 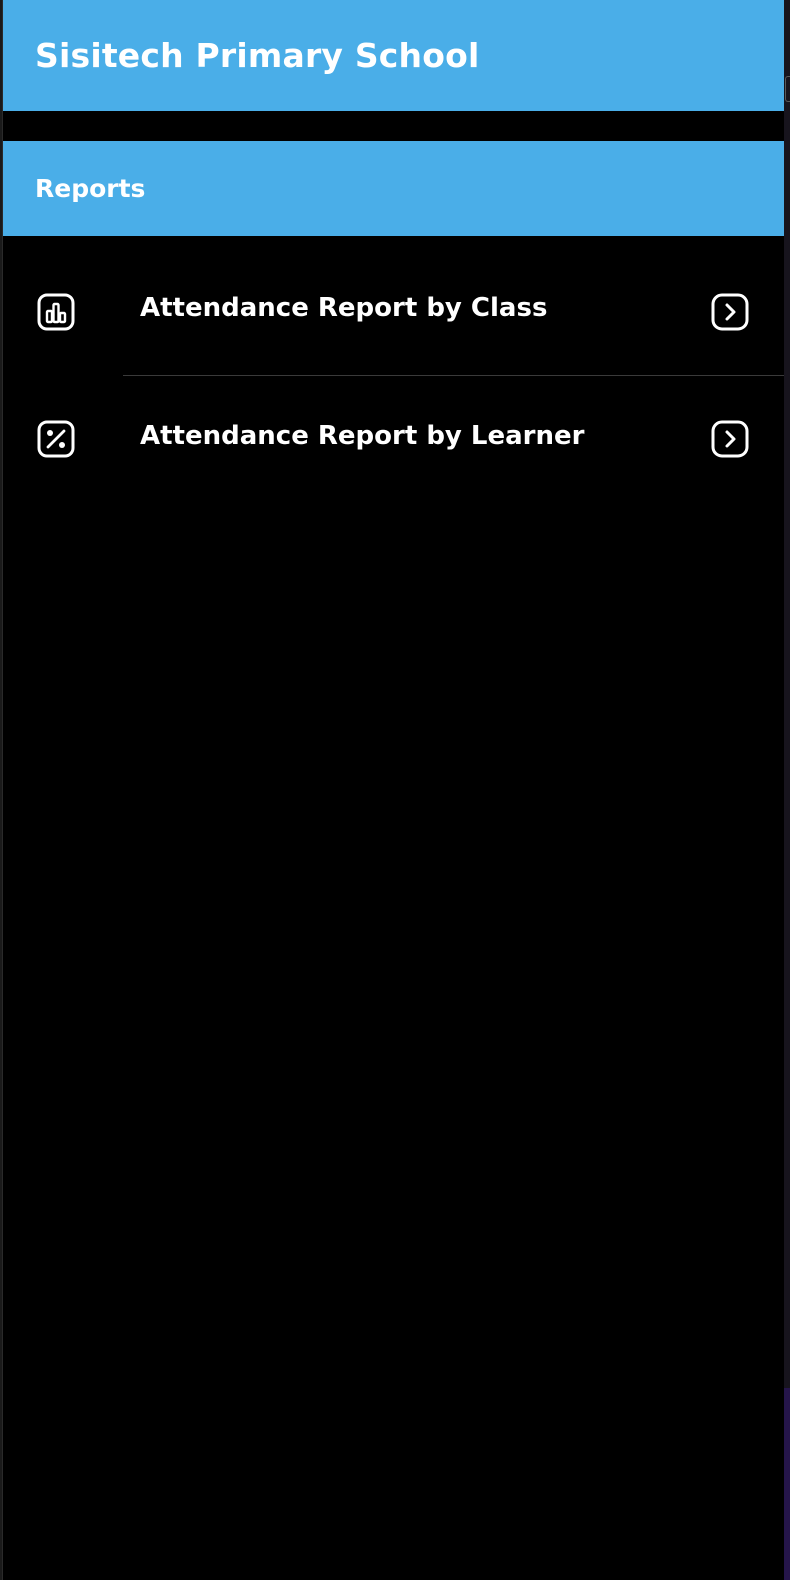 What do you see at coordinates (362, 436) in the screenshot?
I see `report-item-label: Attendance Report by Learner` at bounding box center [362, 436].